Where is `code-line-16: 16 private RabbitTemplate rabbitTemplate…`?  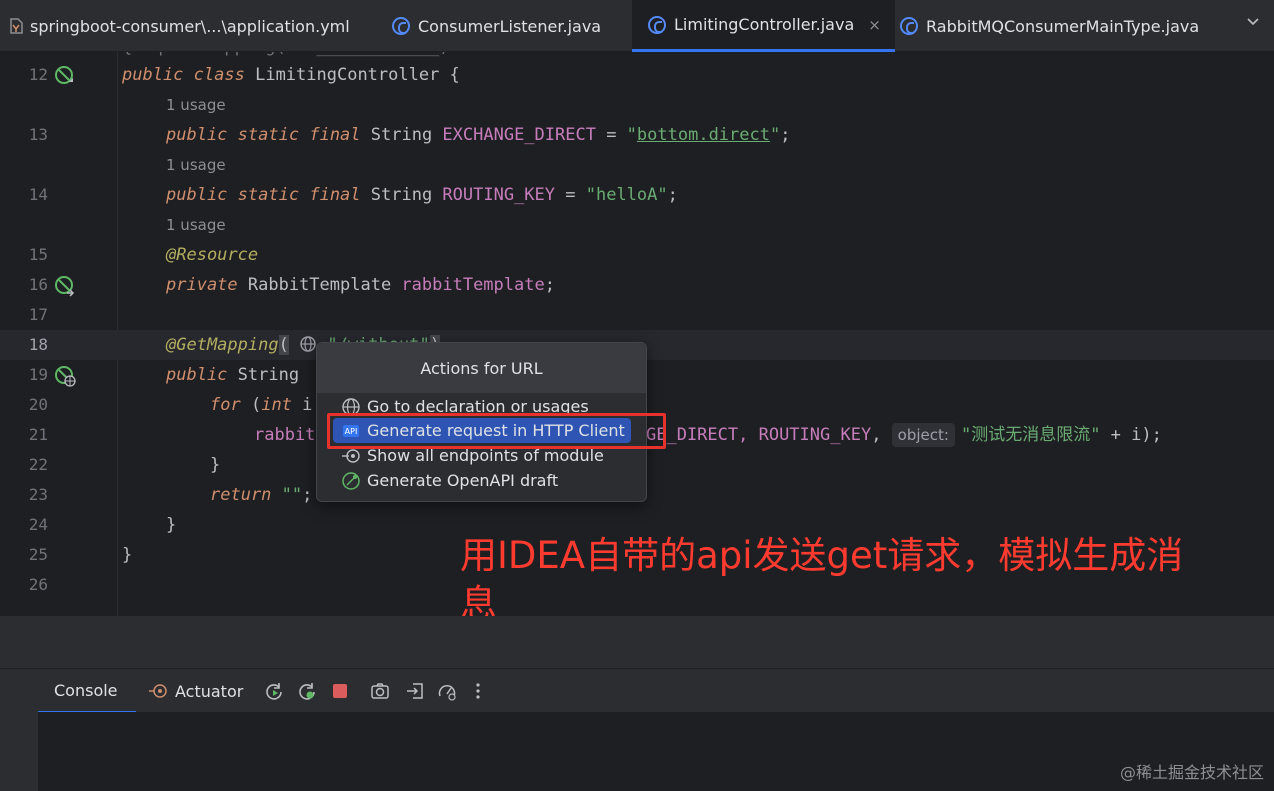 code-line-16: 16 private RabbitTemplate rabbitTemplate… is located at coordinates (637, 285).